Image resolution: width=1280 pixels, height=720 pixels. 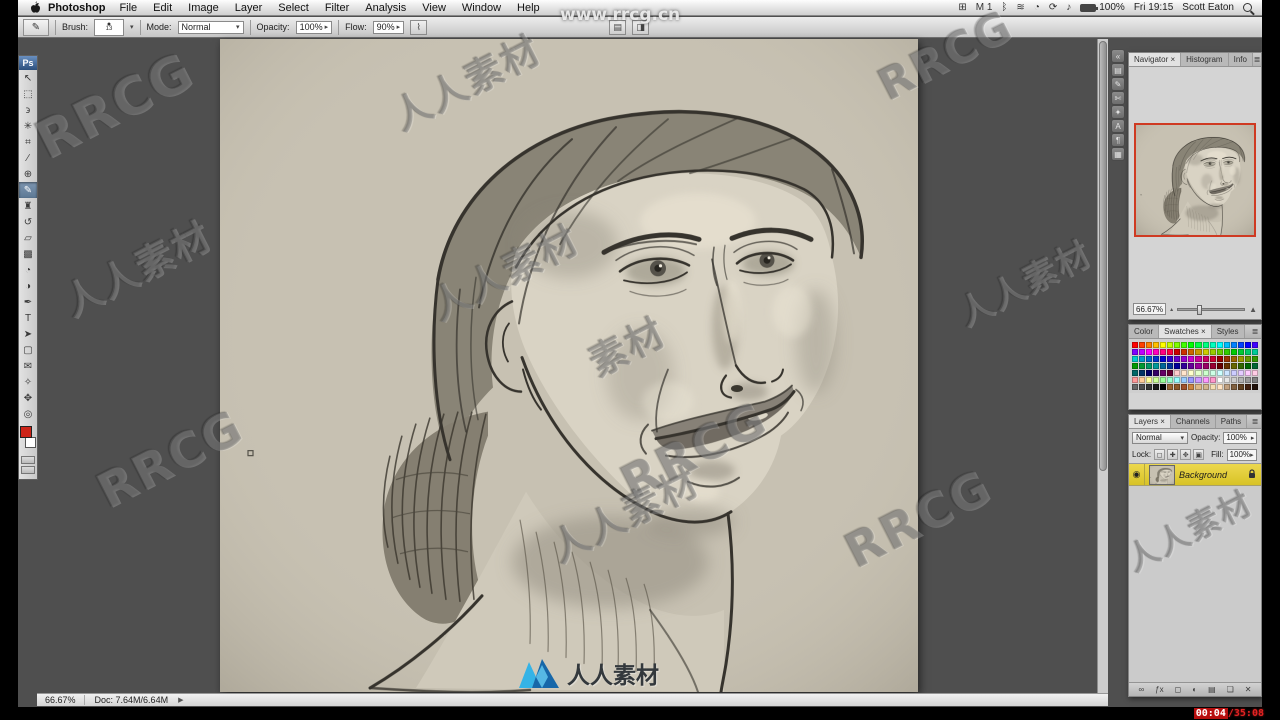 I want to click on menu-item: Select, so click(x=293, y=8).